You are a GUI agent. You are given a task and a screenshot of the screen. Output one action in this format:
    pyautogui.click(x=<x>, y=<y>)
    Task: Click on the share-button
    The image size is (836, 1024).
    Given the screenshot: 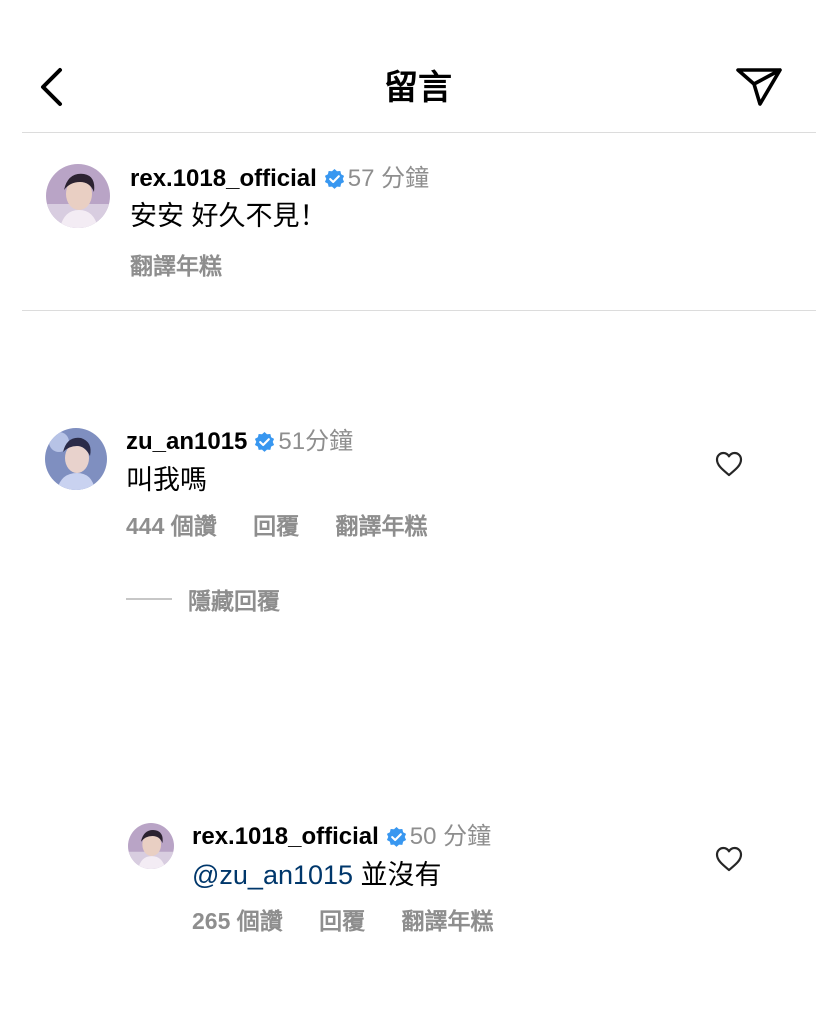 What is the action you would take?
    pyautogui.click(x=759, y=87)
    